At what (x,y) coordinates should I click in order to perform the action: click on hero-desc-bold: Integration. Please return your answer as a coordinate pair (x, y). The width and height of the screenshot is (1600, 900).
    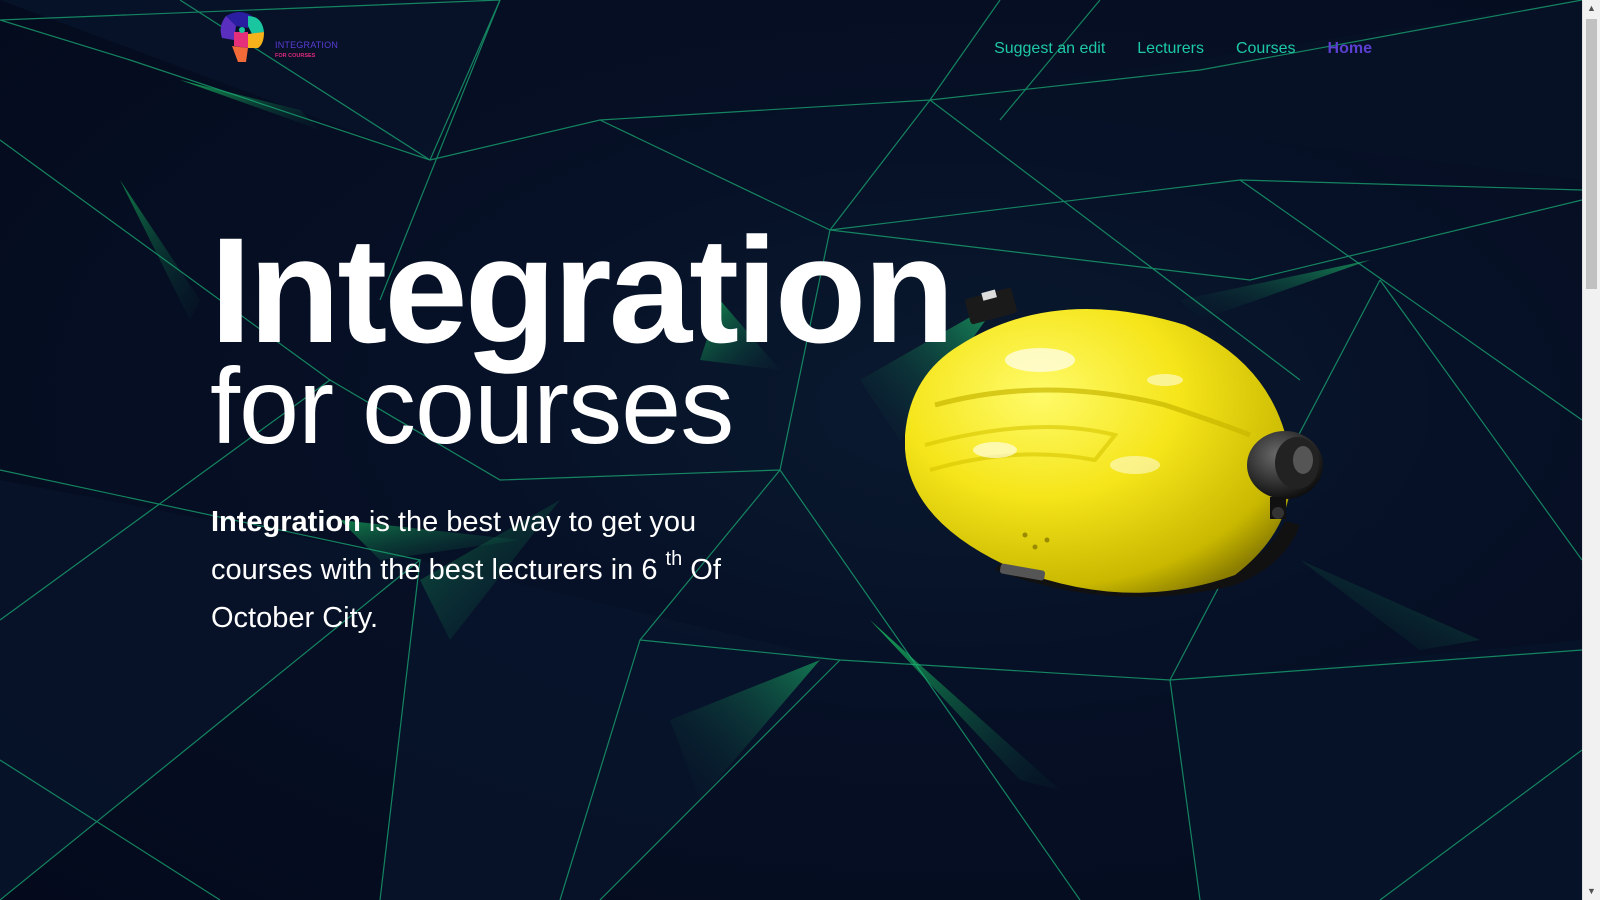
    Looking at the image, I should click on (286, 522).